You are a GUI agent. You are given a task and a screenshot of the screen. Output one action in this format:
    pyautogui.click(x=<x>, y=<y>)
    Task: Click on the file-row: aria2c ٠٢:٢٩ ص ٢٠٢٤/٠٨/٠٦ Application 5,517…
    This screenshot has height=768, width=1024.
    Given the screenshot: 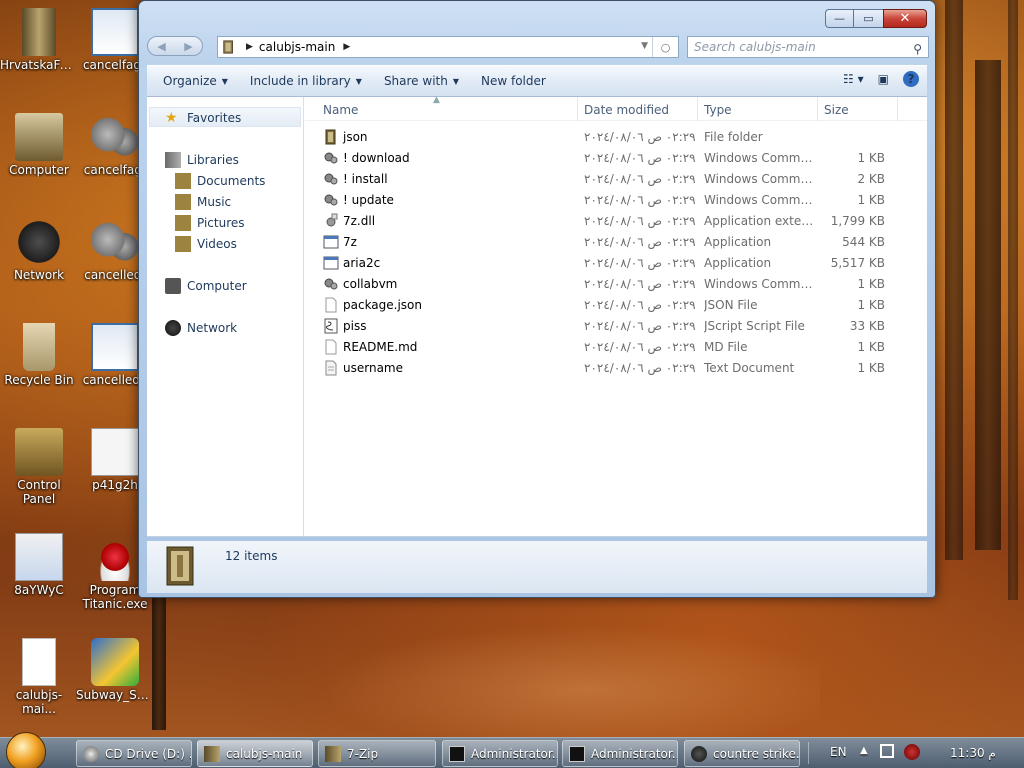 What is the action you would take?
    pyautogui.click(x=616, y=263)
    